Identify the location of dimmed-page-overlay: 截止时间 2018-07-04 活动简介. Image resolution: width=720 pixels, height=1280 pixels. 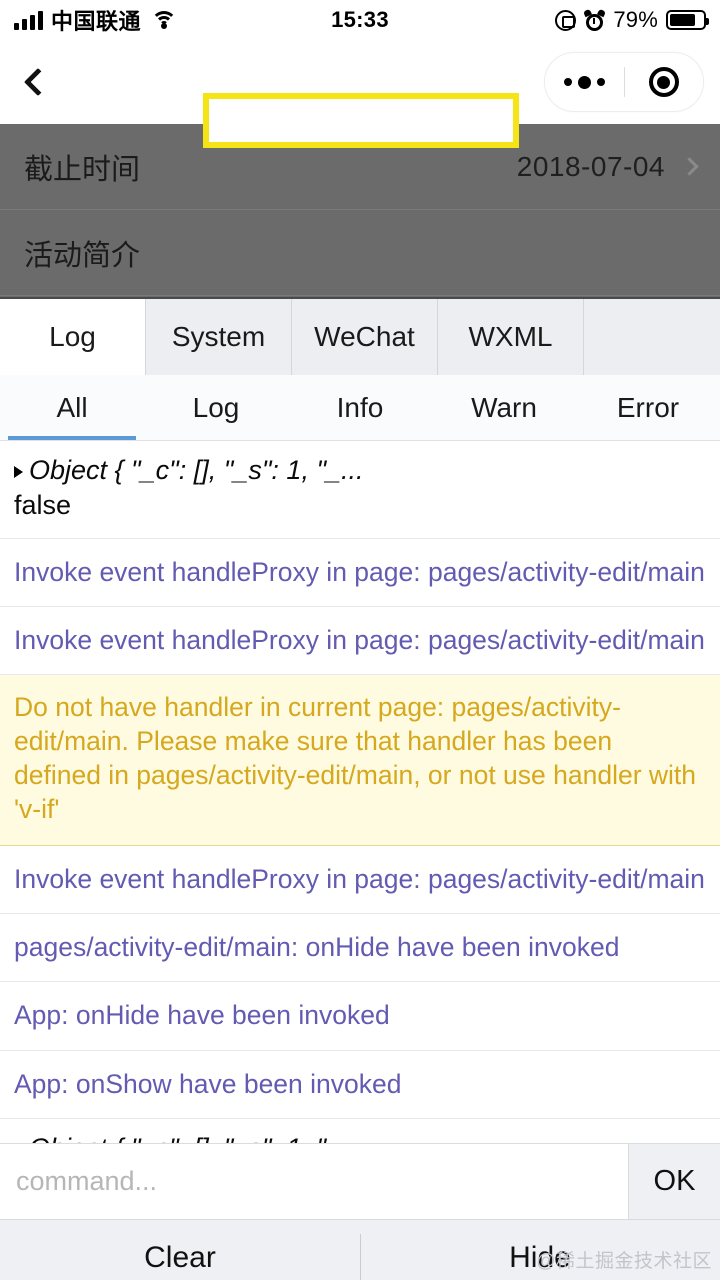
(360, 210).